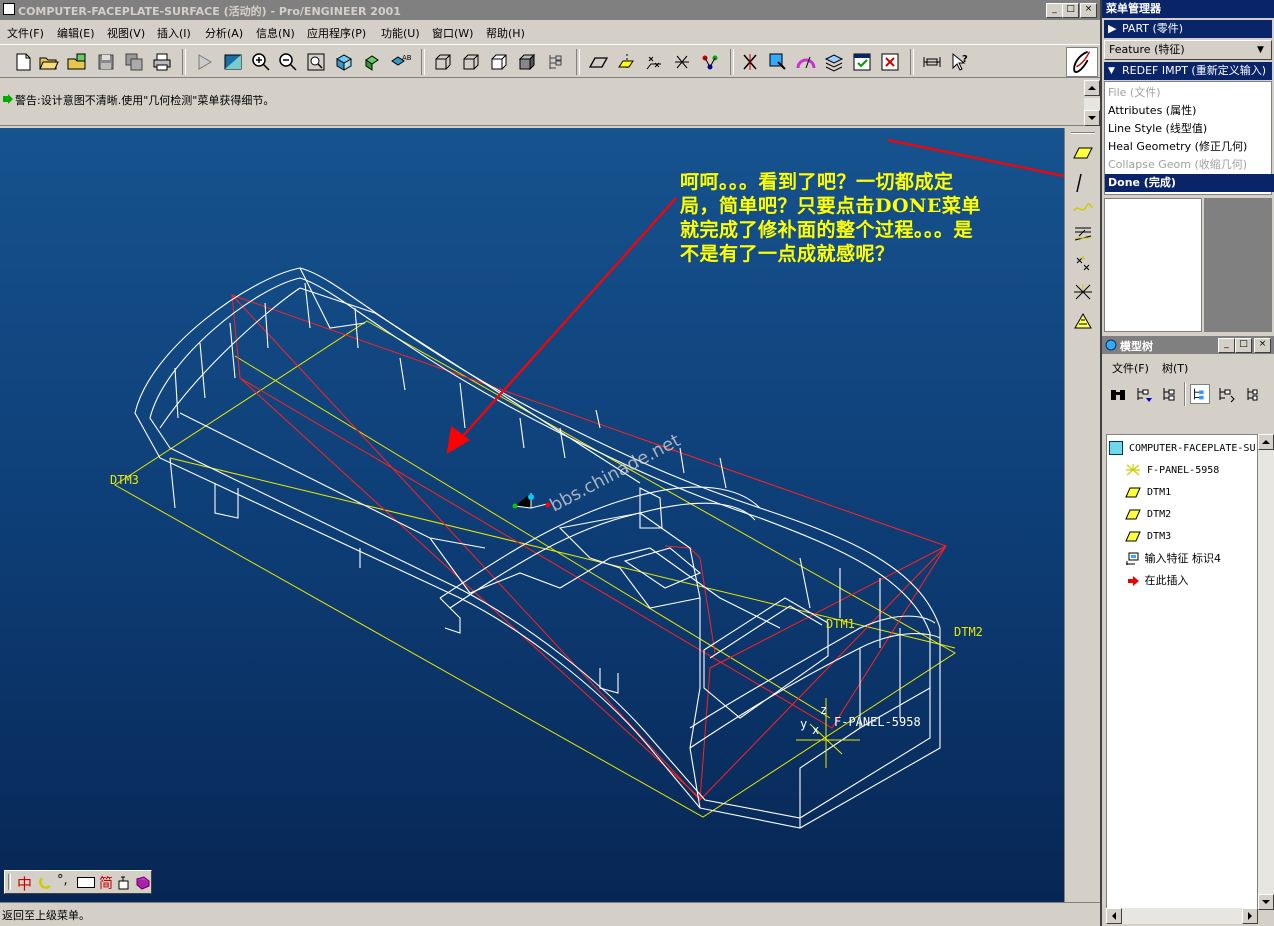  What do you see at coordinates (890, 62) in the screenshot?
I see `cancel-icon` at bounding box center [890, 62].